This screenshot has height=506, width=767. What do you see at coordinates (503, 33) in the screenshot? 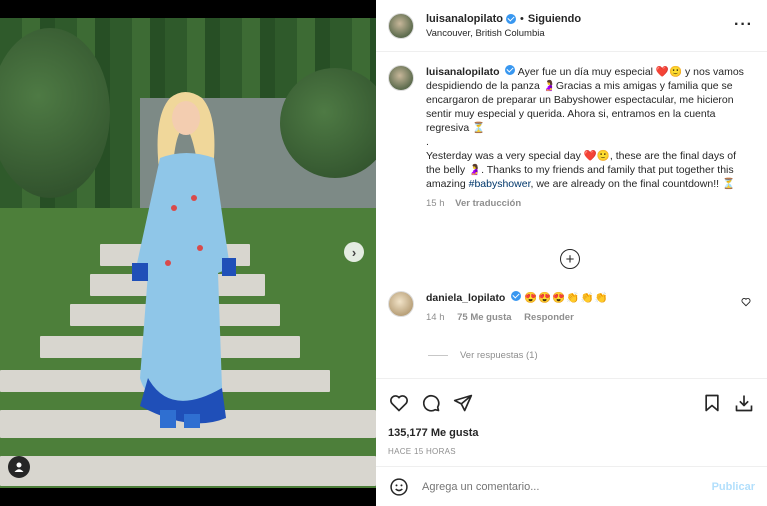
I see `location-link: Vancouver, British Columbia` at bounding box center [503, 33].